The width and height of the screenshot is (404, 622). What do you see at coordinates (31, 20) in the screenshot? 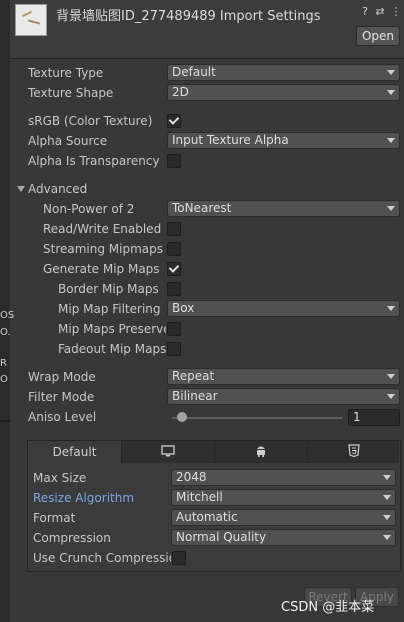
I see `texture-thumbnail` at bounding box center [31, 20].